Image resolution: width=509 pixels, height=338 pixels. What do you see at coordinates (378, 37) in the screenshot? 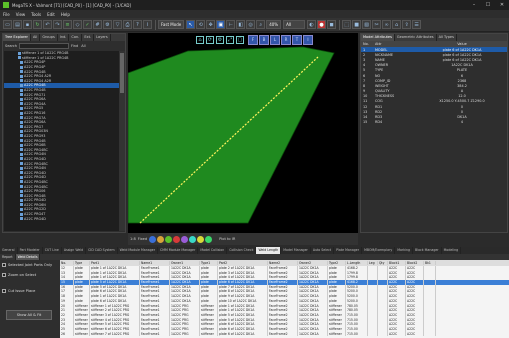
I see `tab-model-attributes: Model Attributes` at bounding box center [378, 37].